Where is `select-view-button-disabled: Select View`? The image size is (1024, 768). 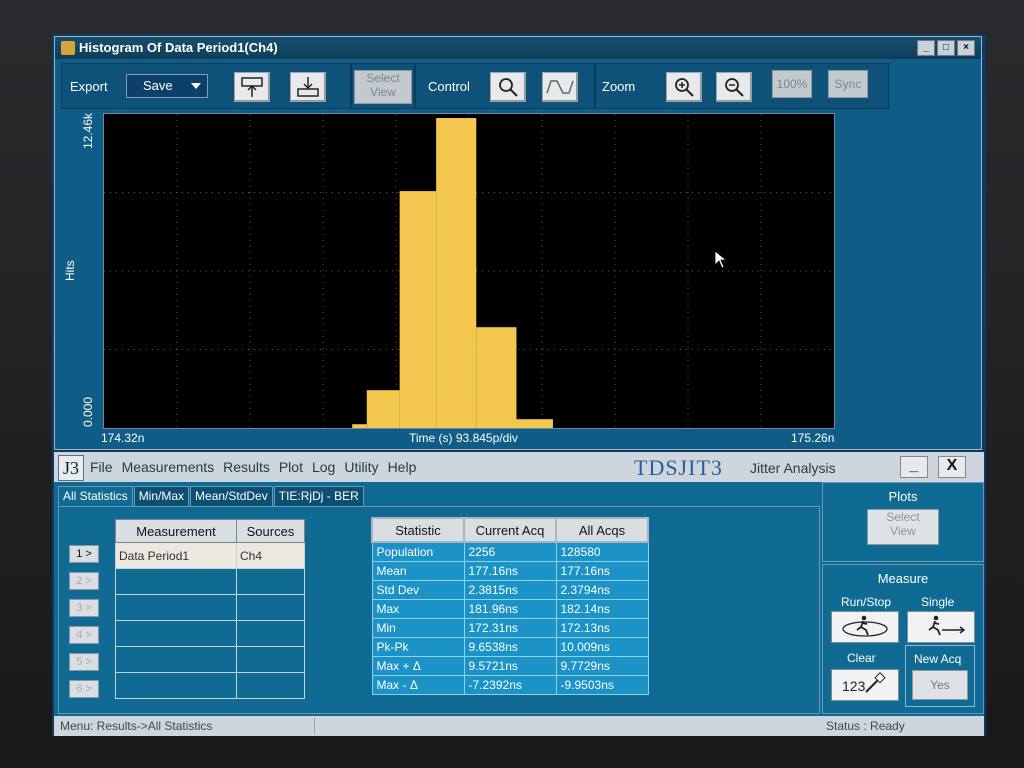 select-view-button-disabled: Select View is located at coordinates (383, 87).